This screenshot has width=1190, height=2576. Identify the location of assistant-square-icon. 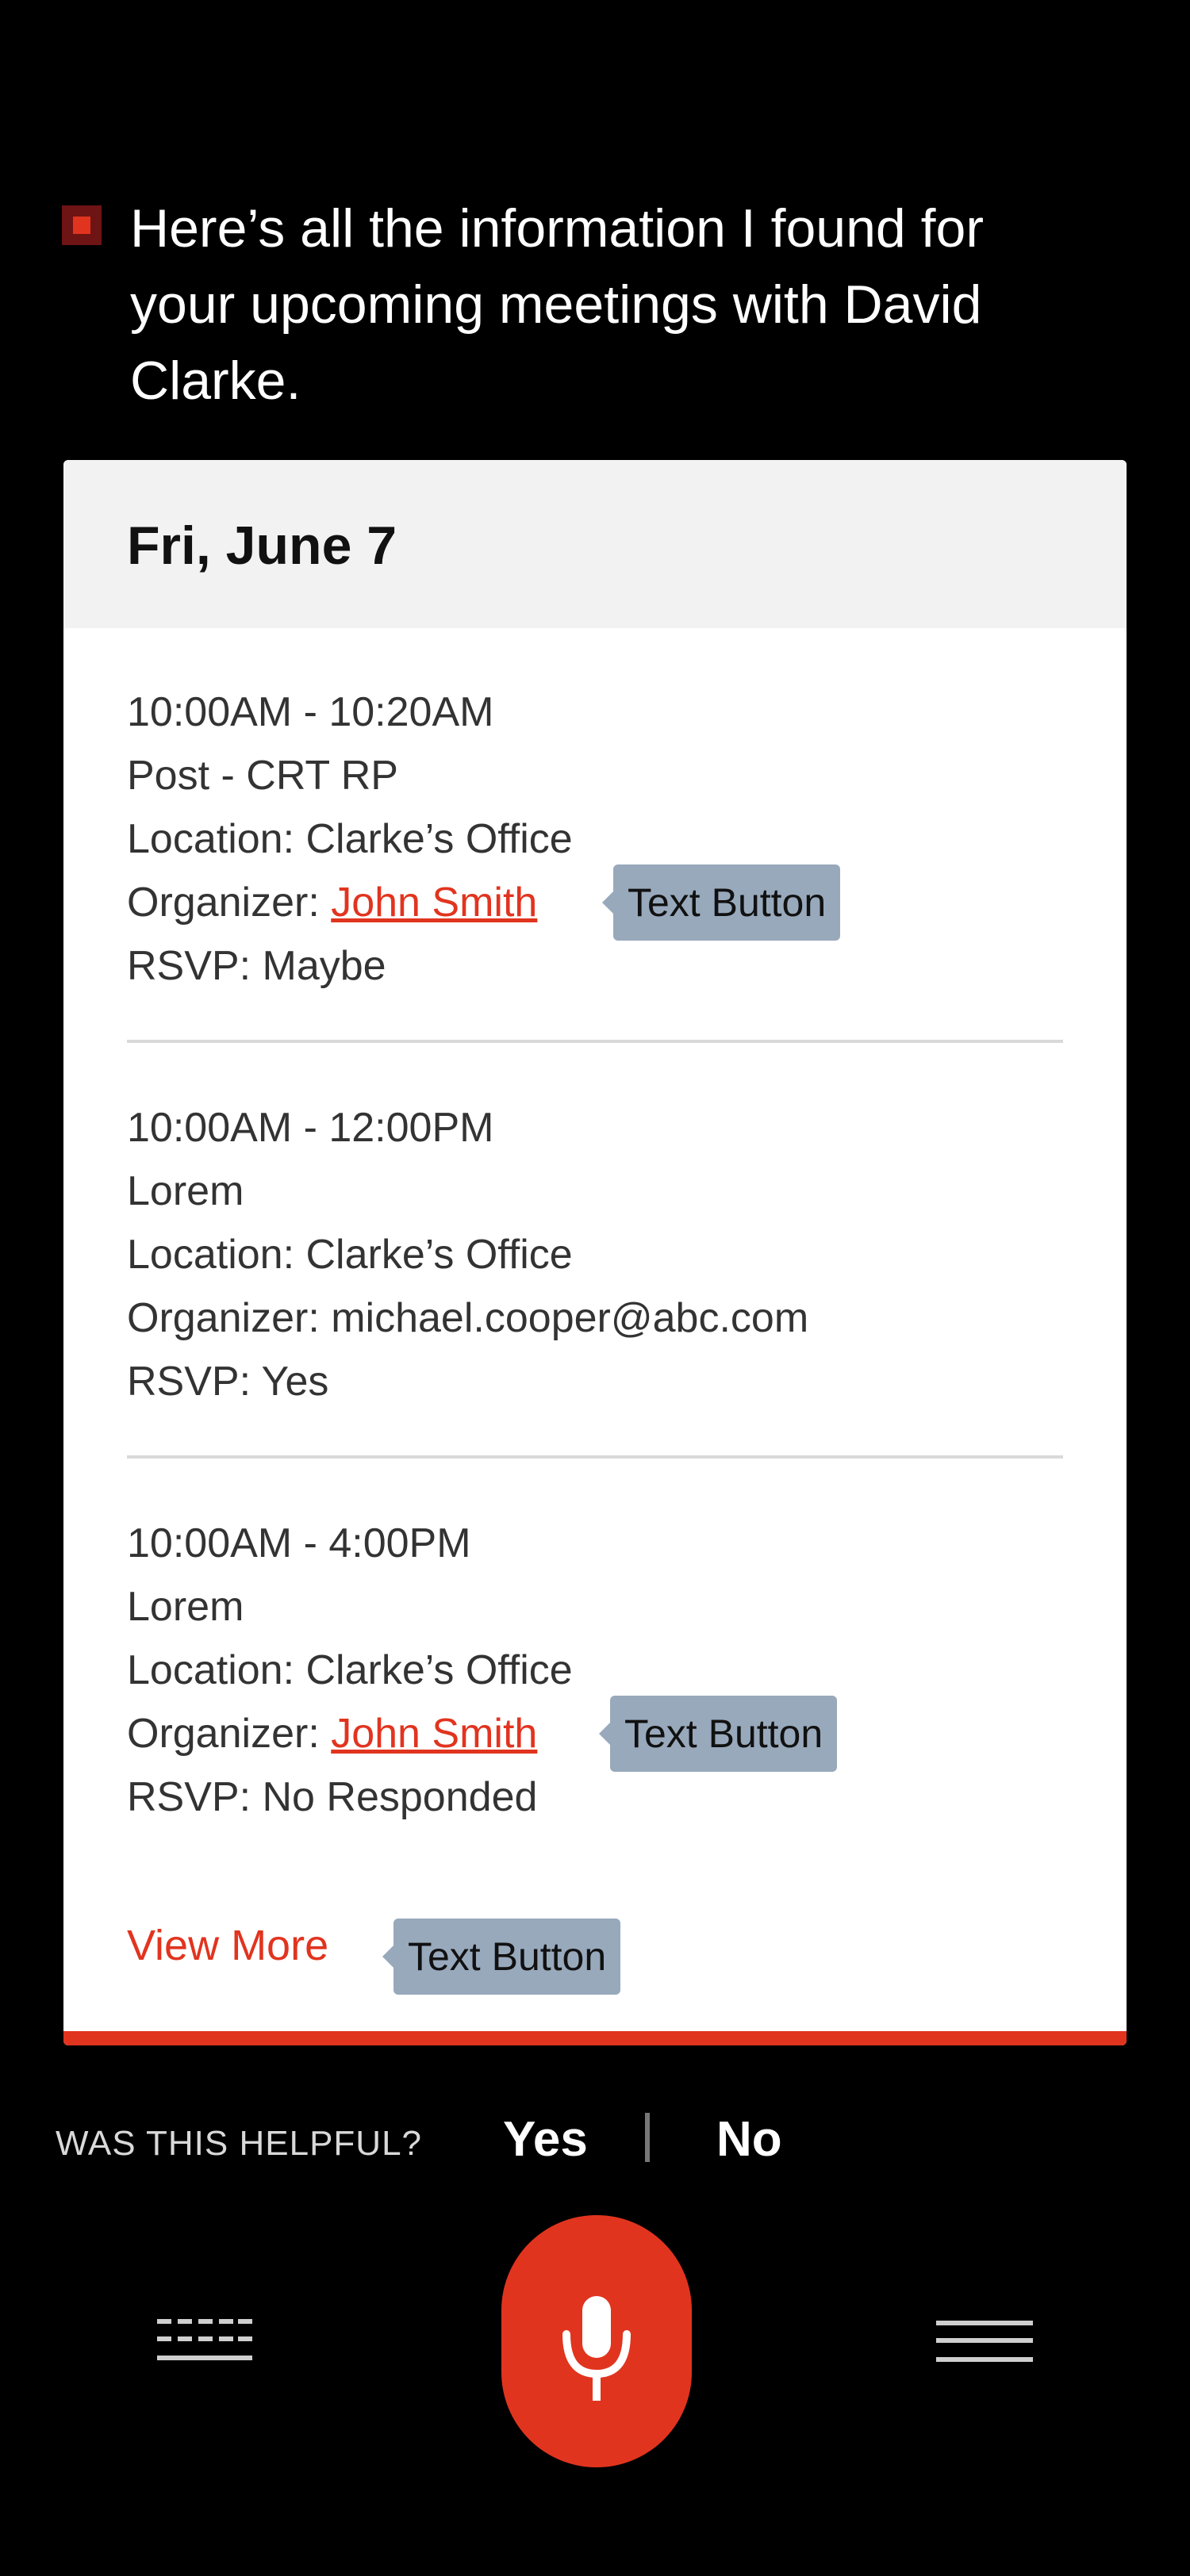
(82, 225).